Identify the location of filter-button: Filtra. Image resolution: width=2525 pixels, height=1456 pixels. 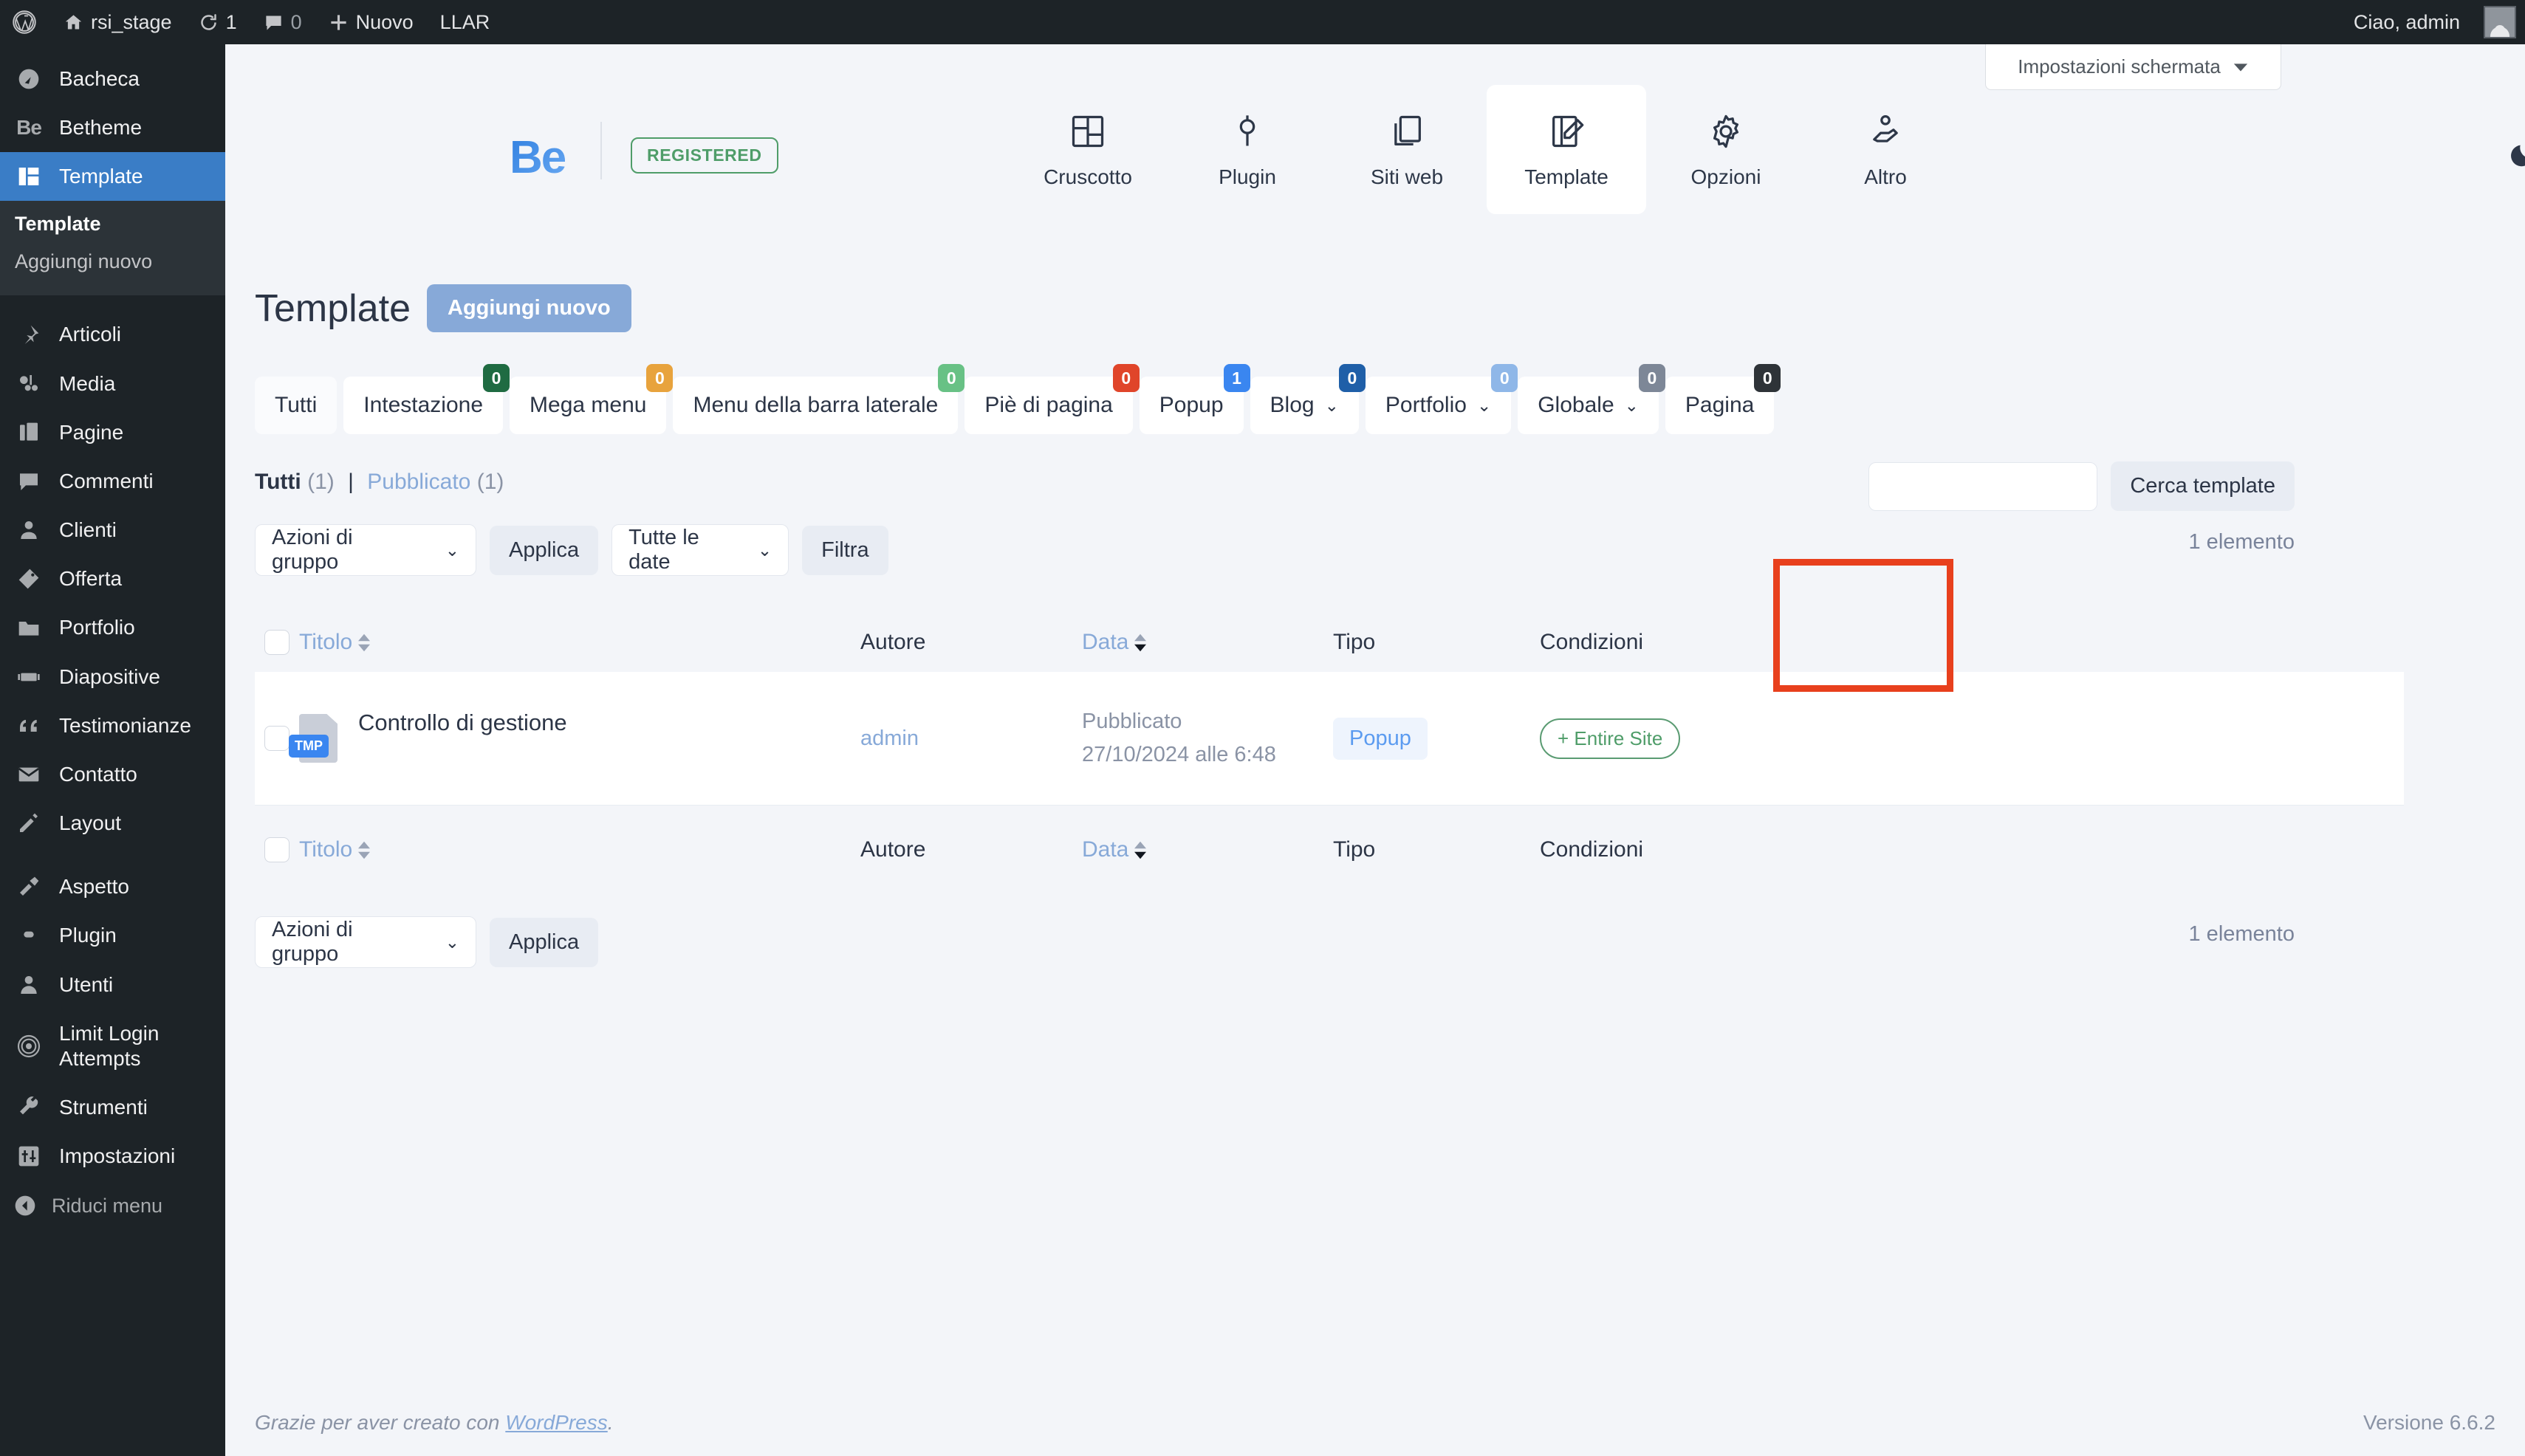
(845, 550).